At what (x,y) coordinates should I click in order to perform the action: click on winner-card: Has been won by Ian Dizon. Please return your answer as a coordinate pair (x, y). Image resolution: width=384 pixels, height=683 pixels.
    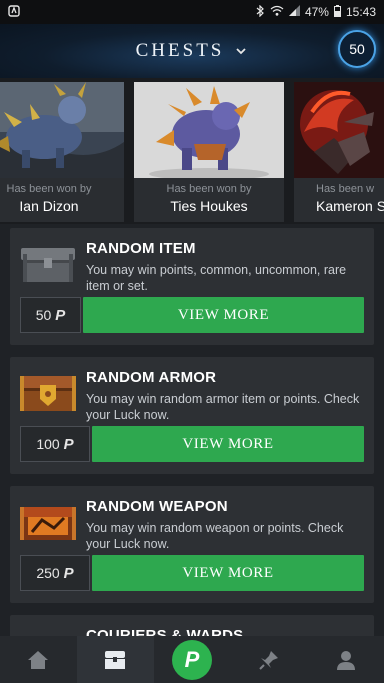
    Looking at the image, I should click on (62, 152).